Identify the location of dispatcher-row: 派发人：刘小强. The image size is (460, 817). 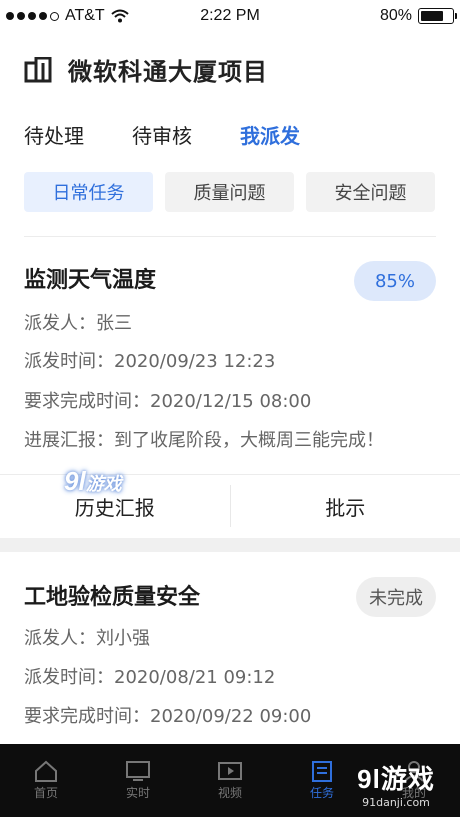
(87, 638).